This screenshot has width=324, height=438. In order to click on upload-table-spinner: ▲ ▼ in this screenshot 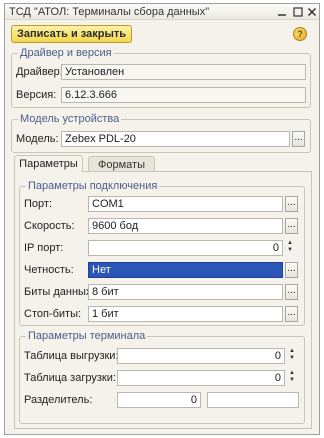, I will do `click(292, 356)`.